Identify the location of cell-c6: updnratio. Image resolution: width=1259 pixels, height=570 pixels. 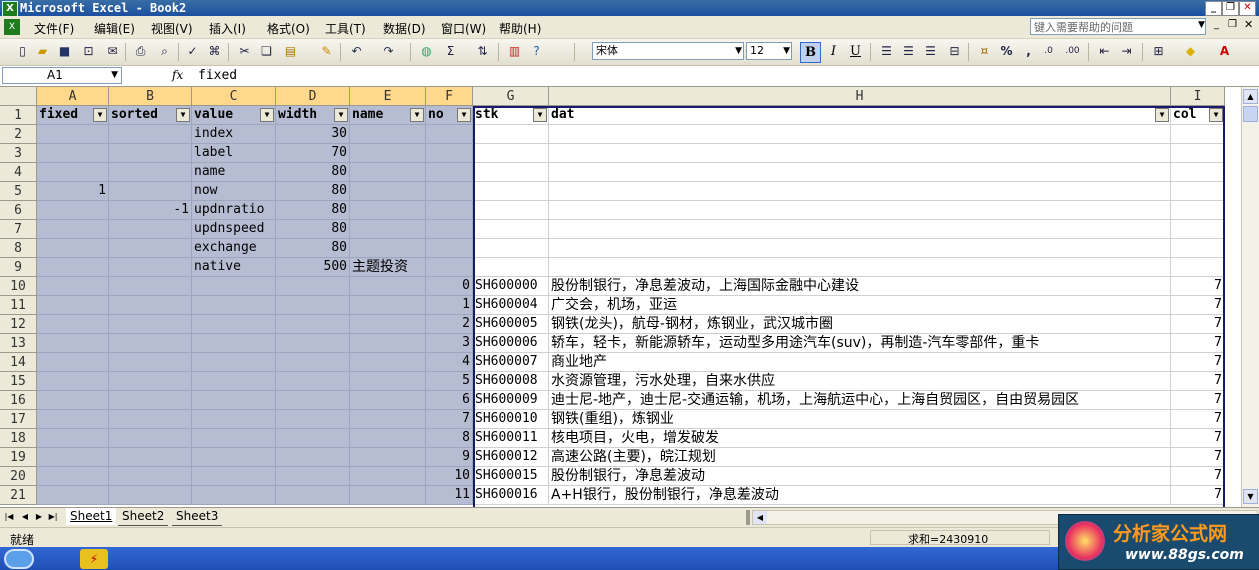
(234, 210).